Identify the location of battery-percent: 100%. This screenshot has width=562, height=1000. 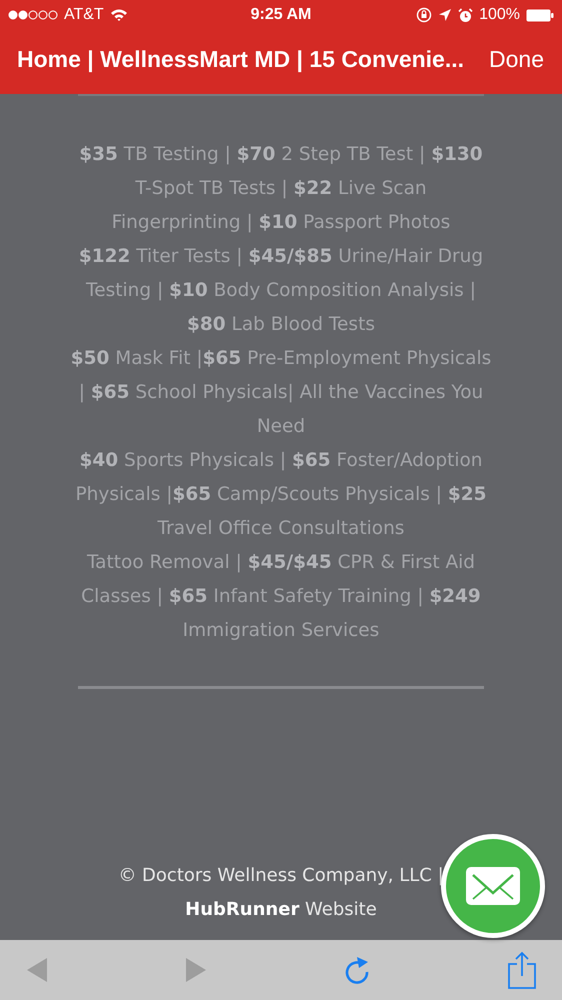
(499, 15).